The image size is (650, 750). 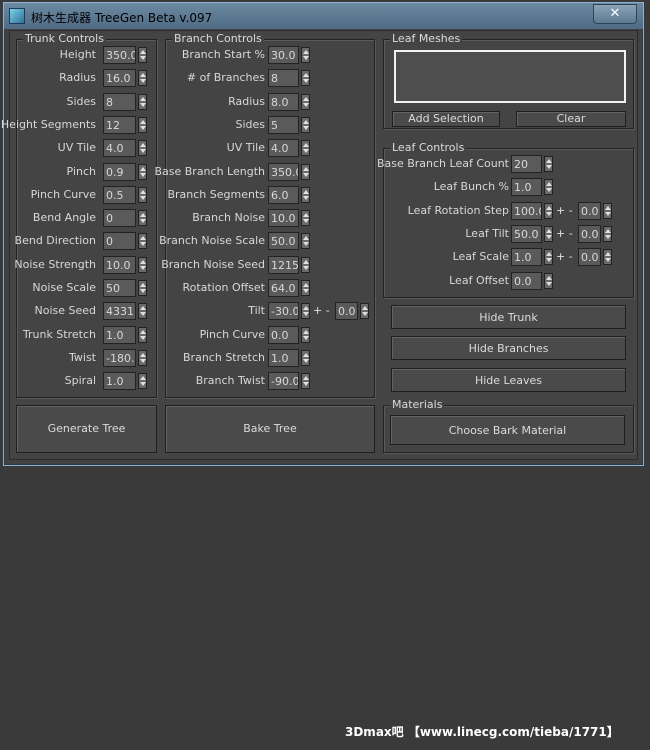 What do you see at coordinates (125, 55) in the screenshot?
I see `trunk-height-spinner: 350.0` at bounding box center [125, 55].